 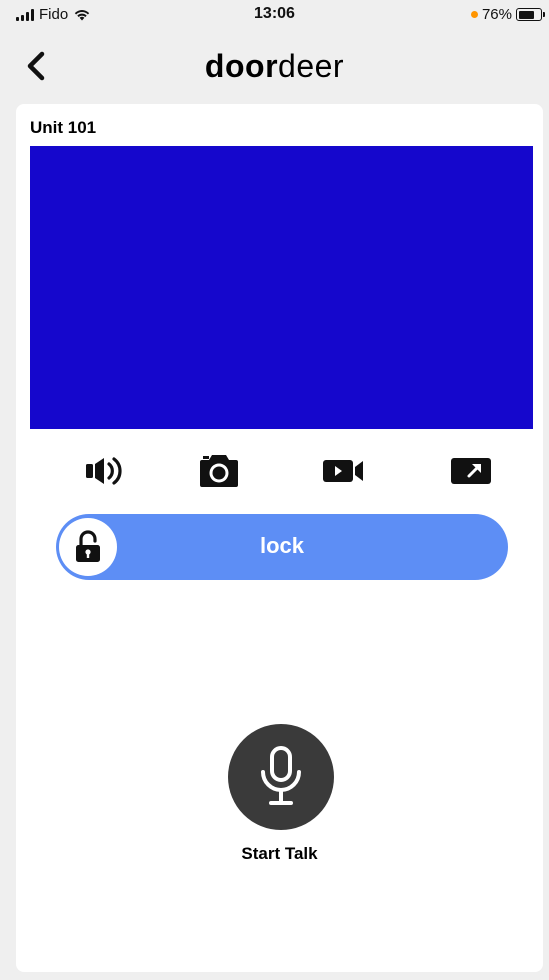 I want to click on carrier-name: Fido, so click(x=54, y=14).